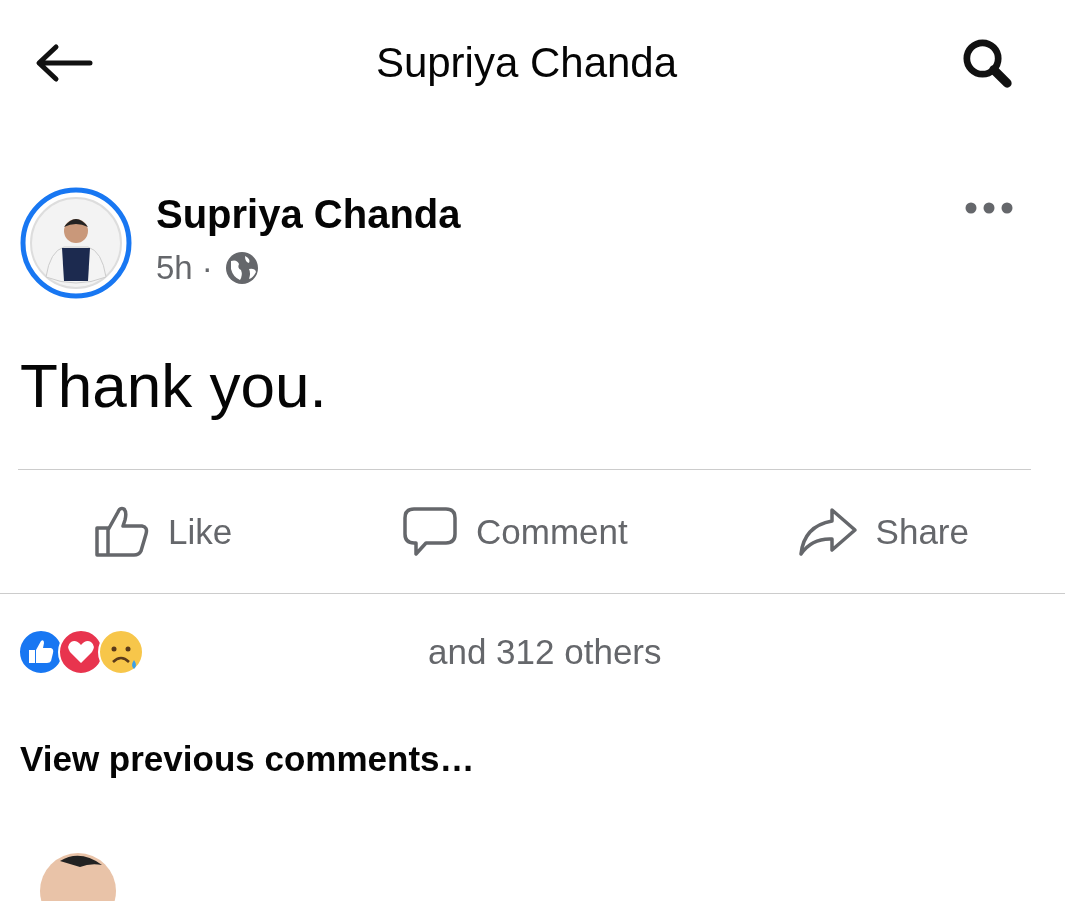 The image size is (1065, 901). I want to click on thumbs-up-icon, so click(122, 531).